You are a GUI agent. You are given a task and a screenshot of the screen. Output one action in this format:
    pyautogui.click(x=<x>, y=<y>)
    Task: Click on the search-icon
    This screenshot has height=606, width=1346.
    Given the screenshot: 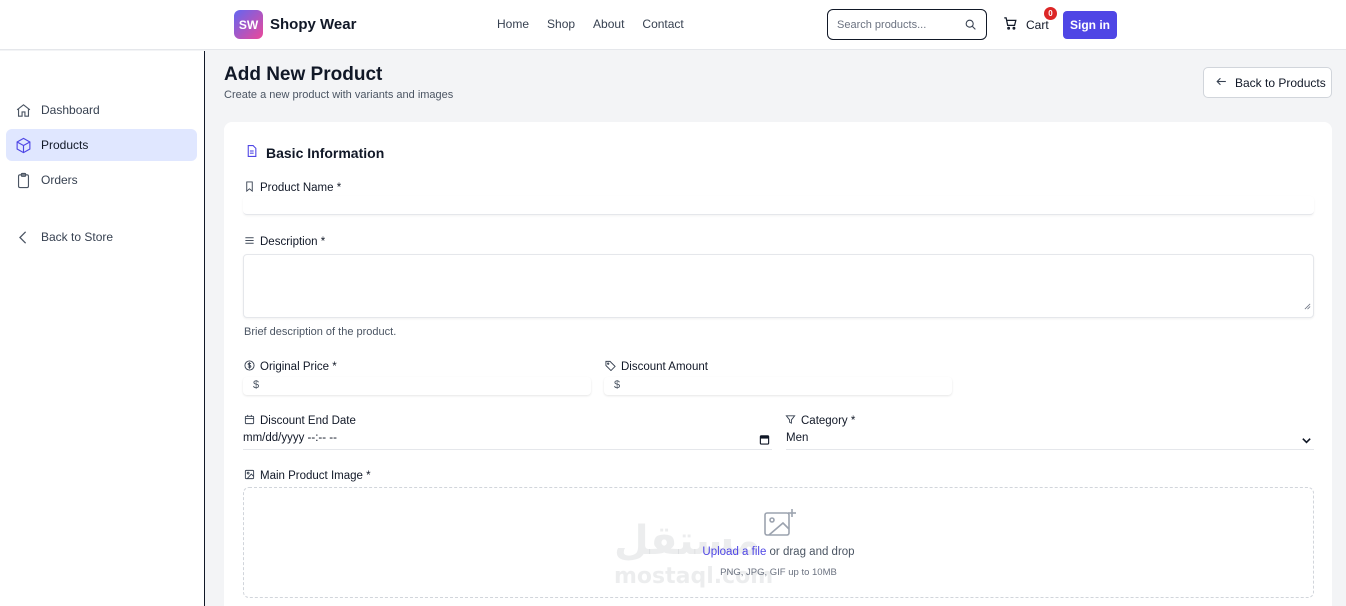 What is the action you would take?
    pyautogui.click(x=970, y=27)
    